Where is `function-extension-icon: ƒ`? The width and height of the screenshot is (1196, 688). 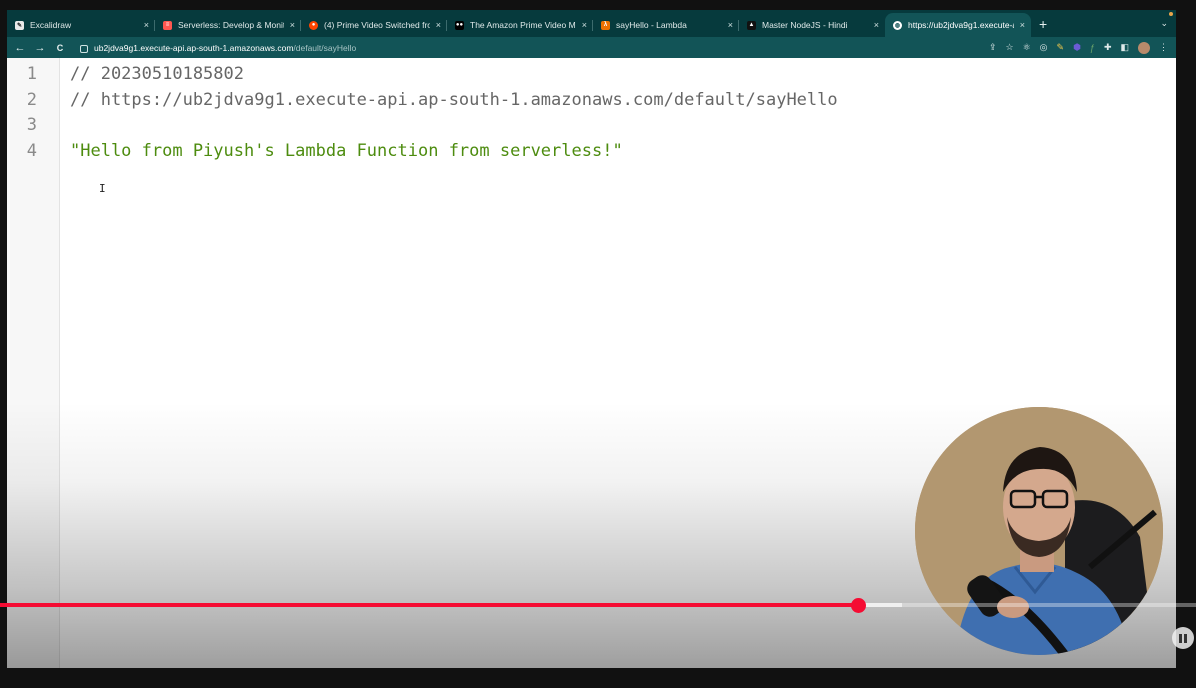 function-extension-icon: ƒ is located at coordinates (1092, 48).